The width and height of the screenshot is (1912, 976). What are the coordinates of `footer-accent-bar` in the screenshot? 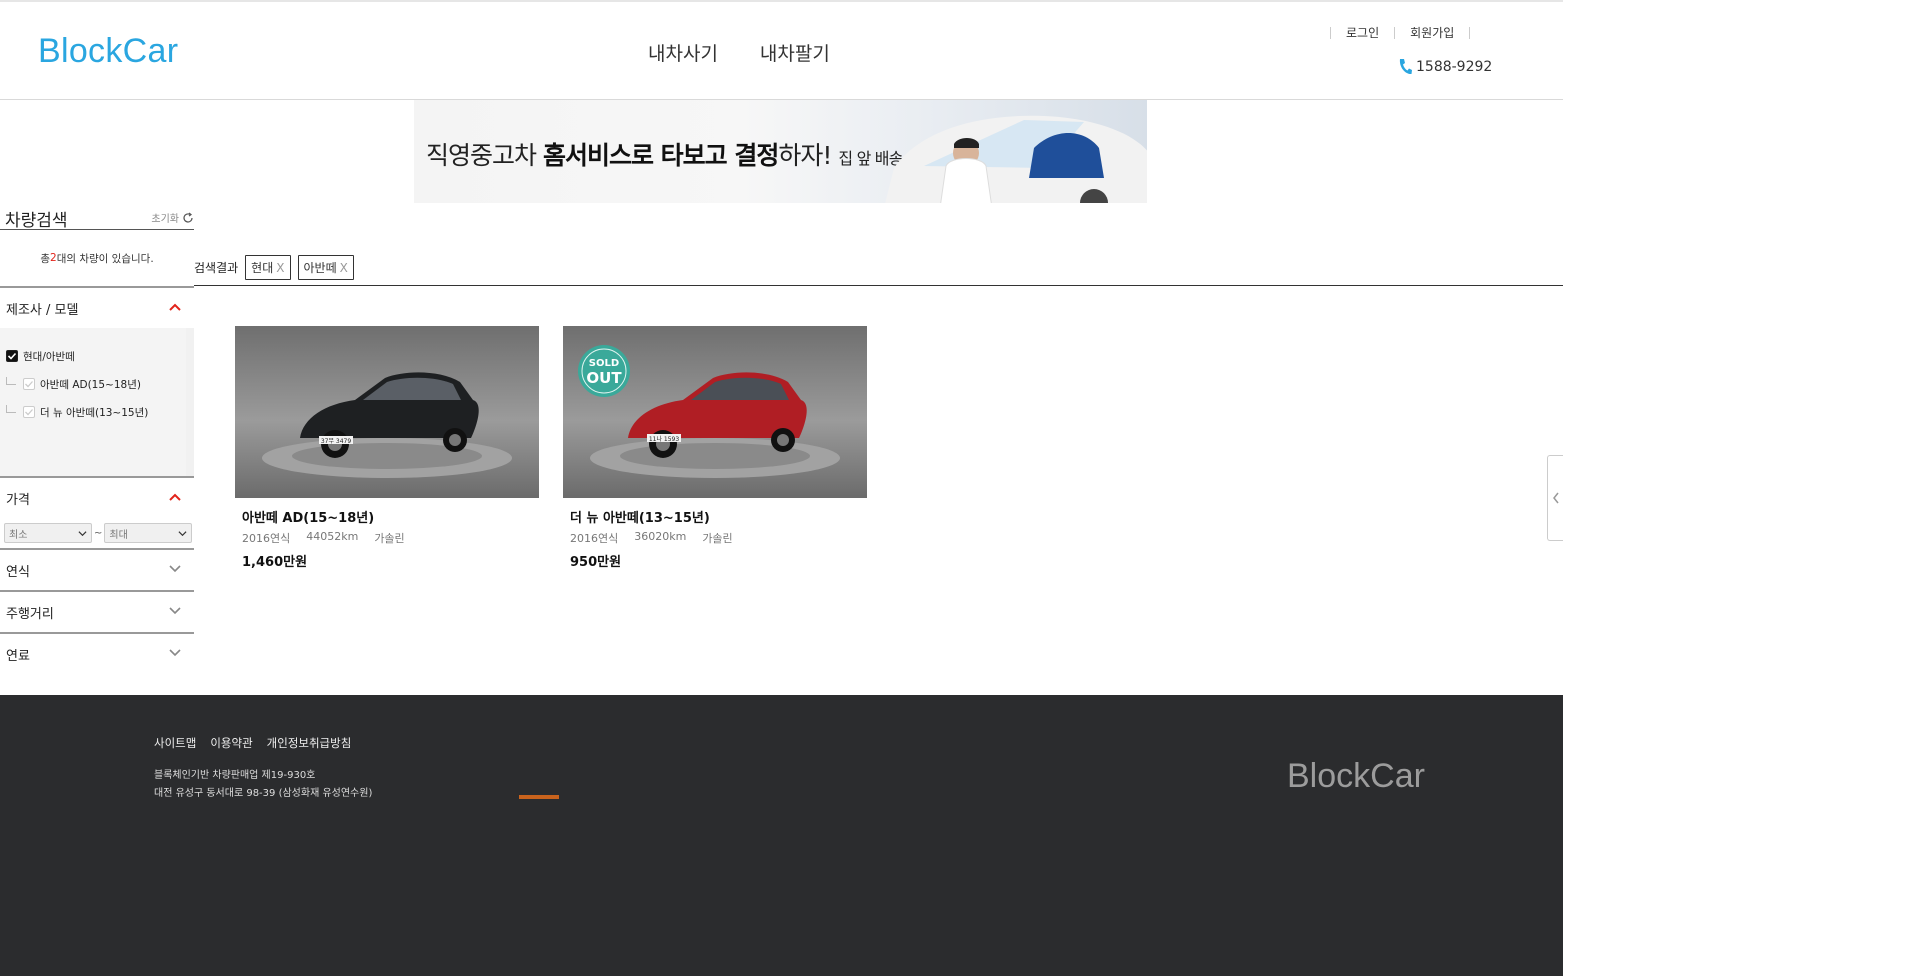 It's located at (539, 797).